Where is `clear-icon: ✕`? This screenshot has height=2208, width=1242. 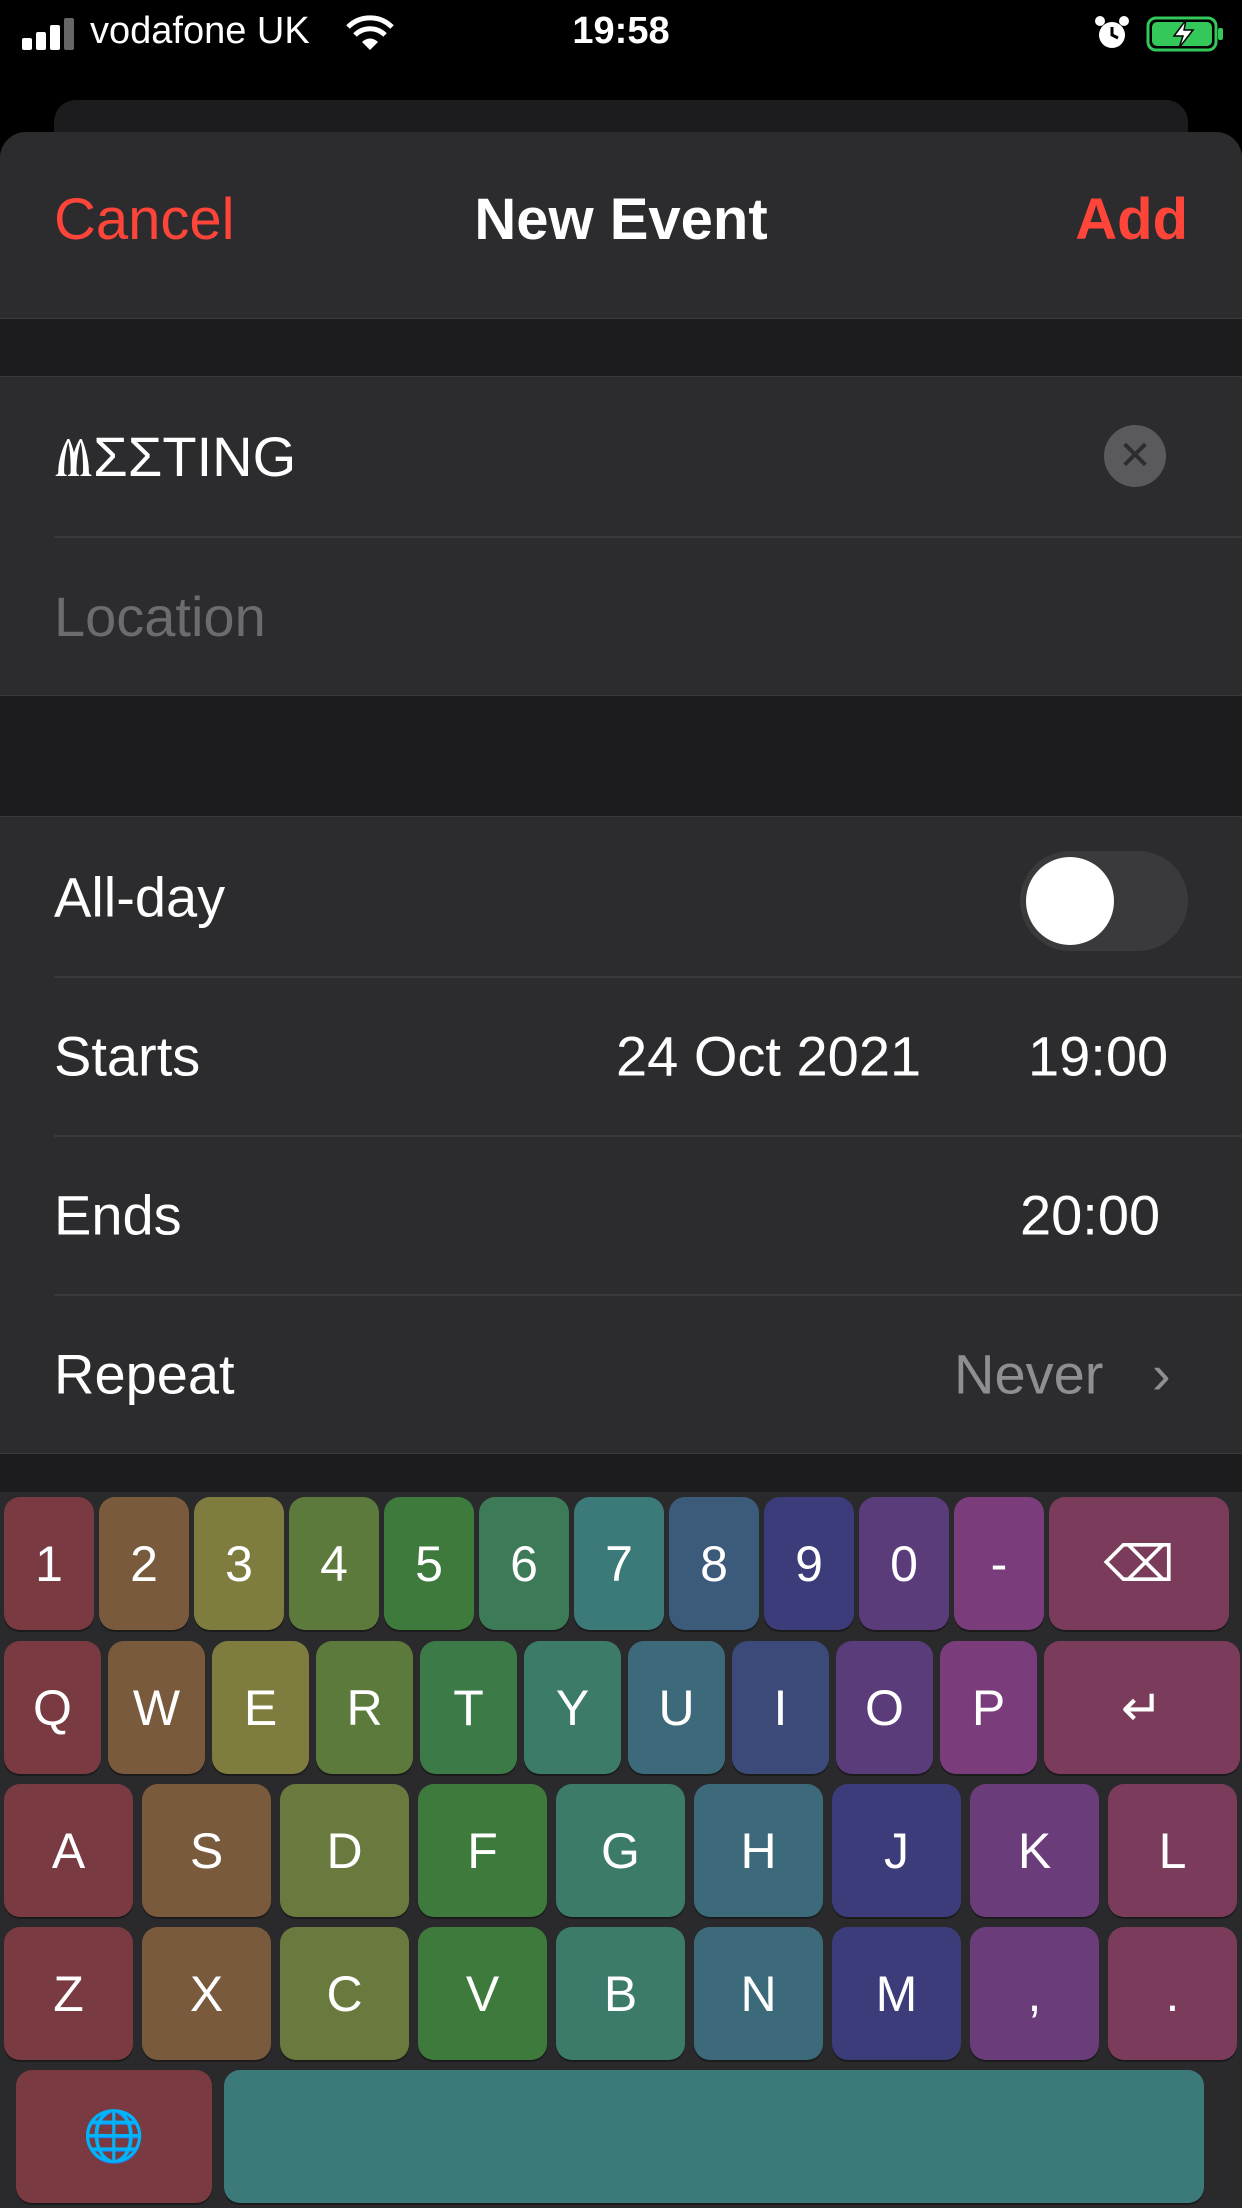 clear-icon: ✕ is located at coordinates (1135, 456).